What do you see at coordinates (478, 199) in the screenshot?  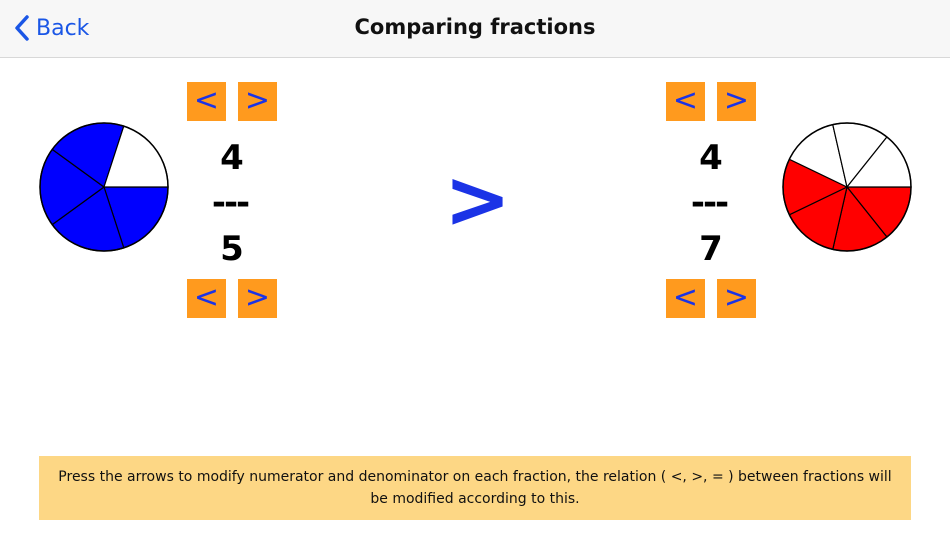 I see `relation-symbol: >` at bounding box center [478, 199].